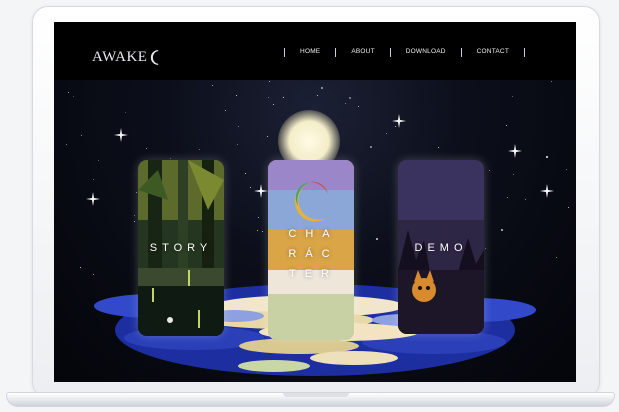 The width and height of the screenshot is (619, 412). I want to click on site-logo: AWAKE, so click(128, 57).